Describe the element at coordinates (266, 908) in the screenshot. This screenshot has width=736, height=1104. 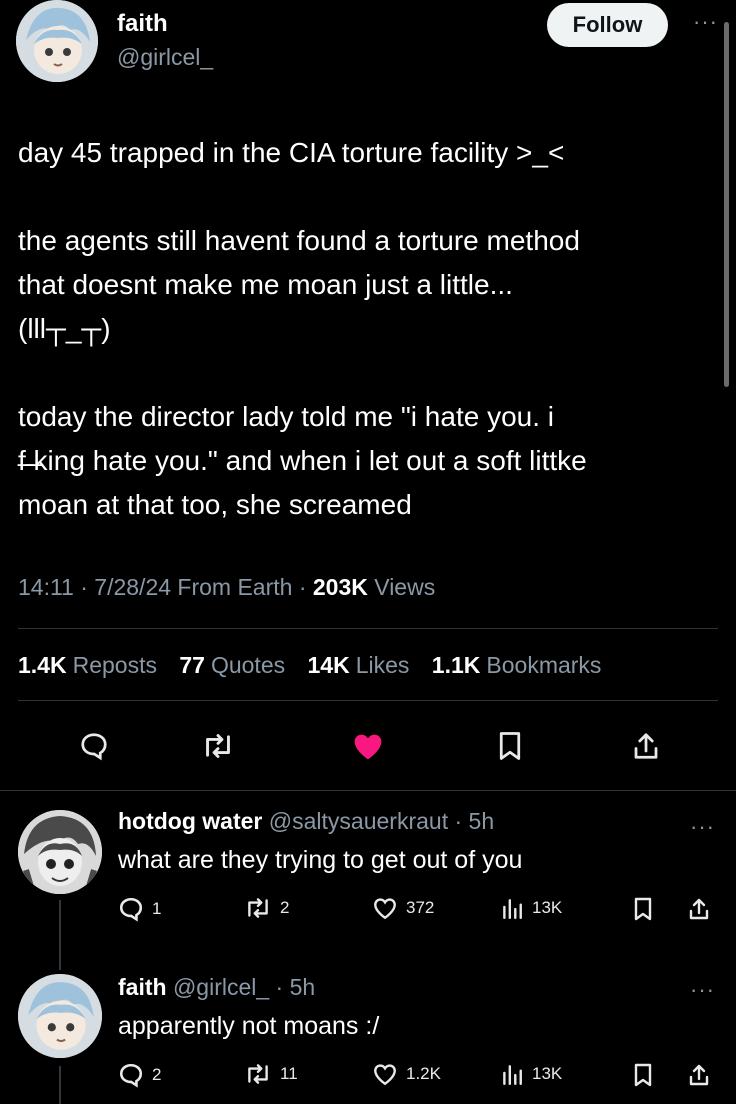
I see `repost-count-button: 2` at that location.